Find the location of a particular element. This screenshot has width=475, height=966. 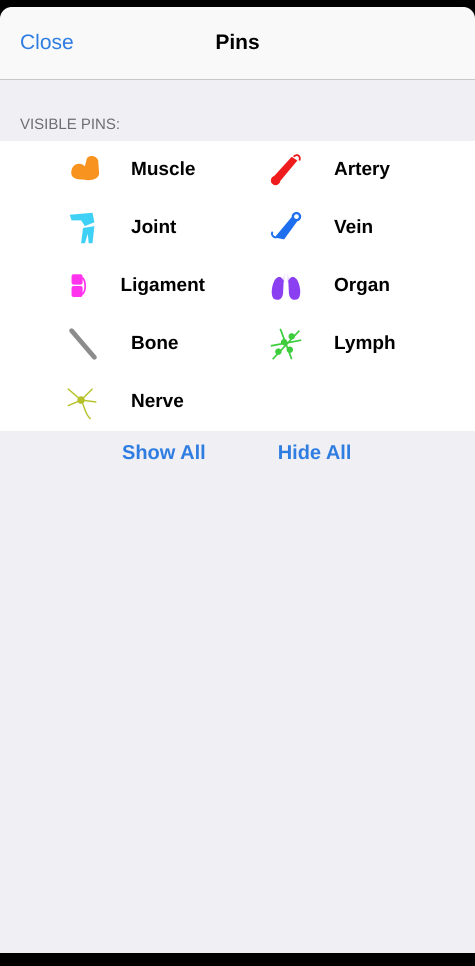

show-all-button: Show All is located at coordinates (164, 453).